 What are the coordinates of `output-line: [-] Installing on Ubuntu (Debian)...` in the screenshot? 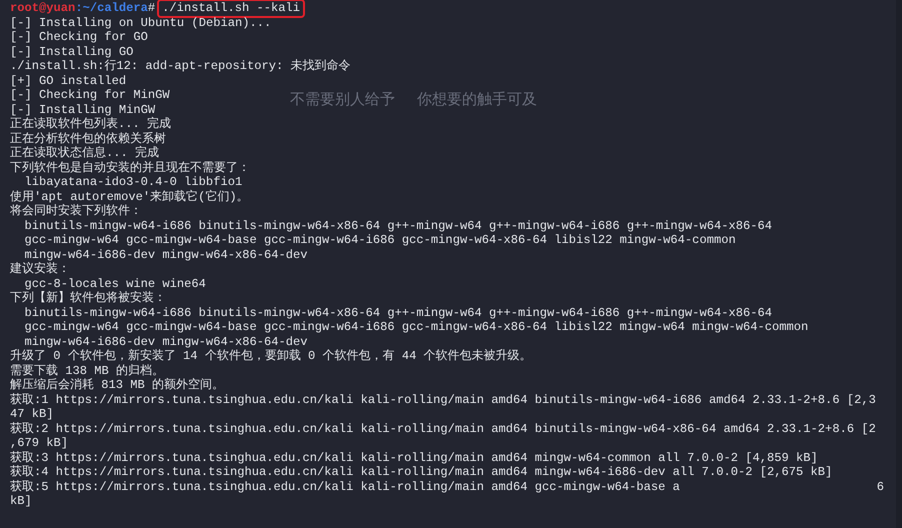 It's located at (141, 23).